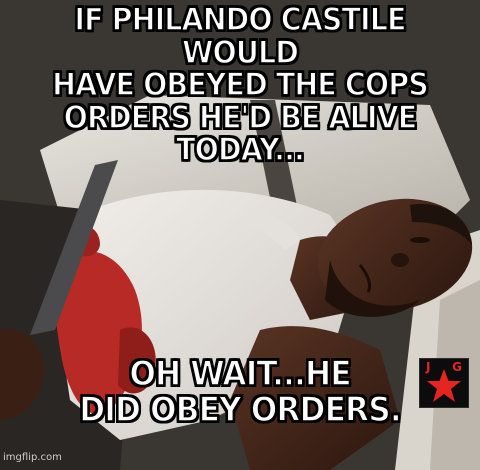 The image size is (480, 470). What do you see at coordinates (240, 36) in the screenshot?
I see `top-caption-line: IF PHILANDO CASTILE WOULD` at bounding box center [240, 36].